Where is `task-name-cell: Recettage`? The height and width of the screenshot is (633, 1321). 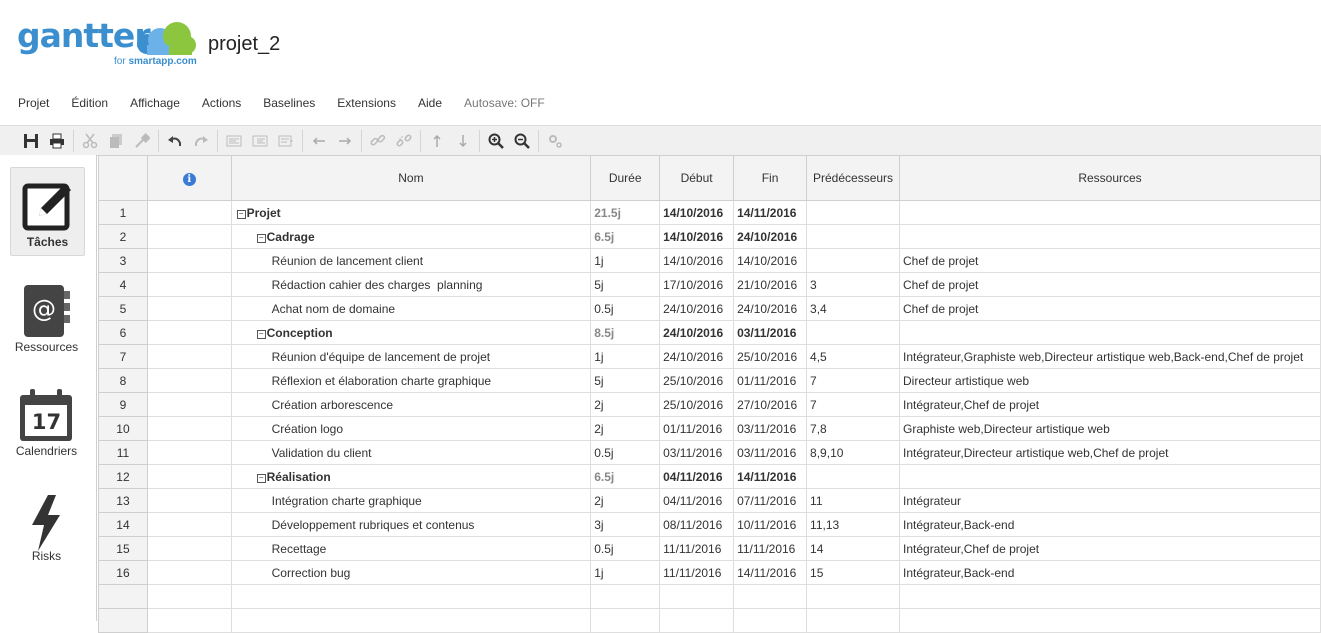
task-name-cell: Recettage is located at coordinates (411, 548).